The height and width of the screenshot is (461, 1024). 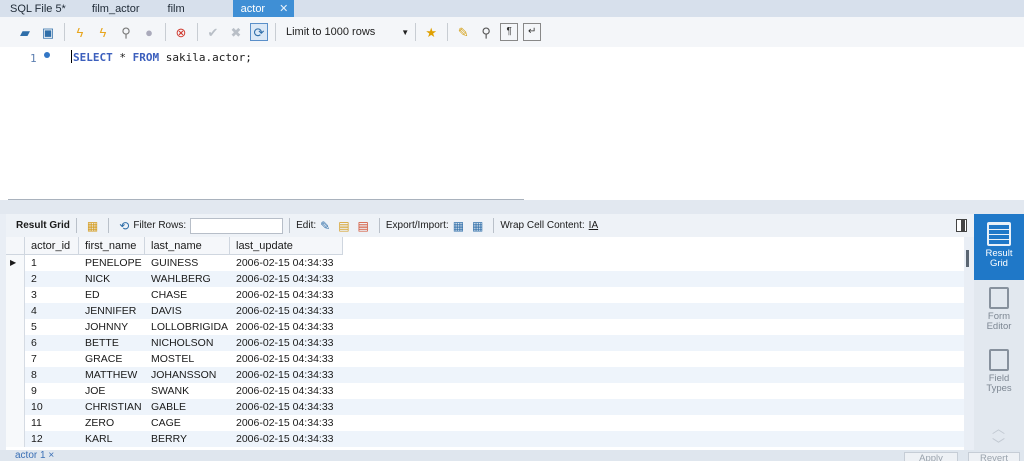 What do you see at coordinates (52, 295) in the screenshot?
I see `table-cell: 3` at bounding box center [52, 295].